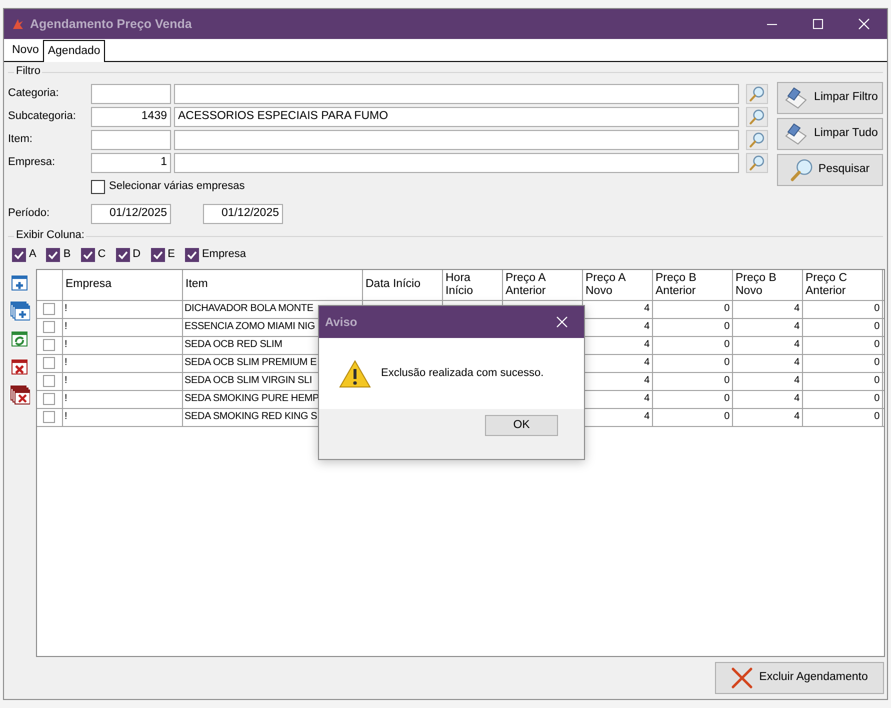  I want to click on action-button: Limpar Filtro, so click(830, 98).